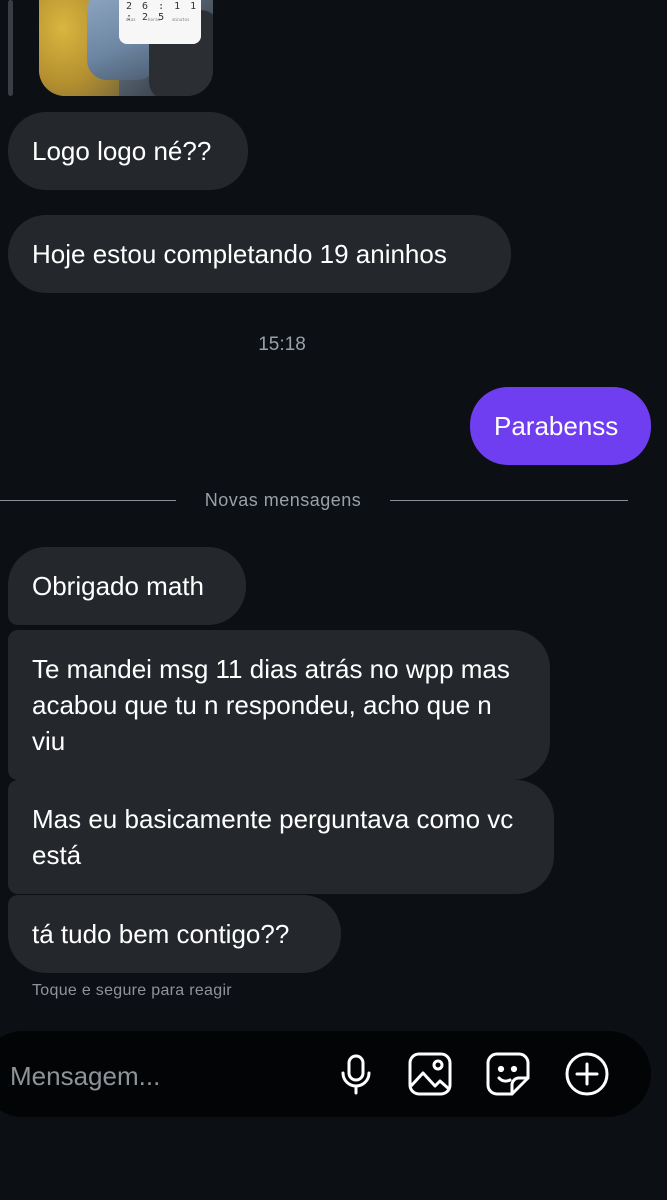  Describe the element at coordinates (356, 1074) in the screenshot. I see `microphone-icon` at that location.